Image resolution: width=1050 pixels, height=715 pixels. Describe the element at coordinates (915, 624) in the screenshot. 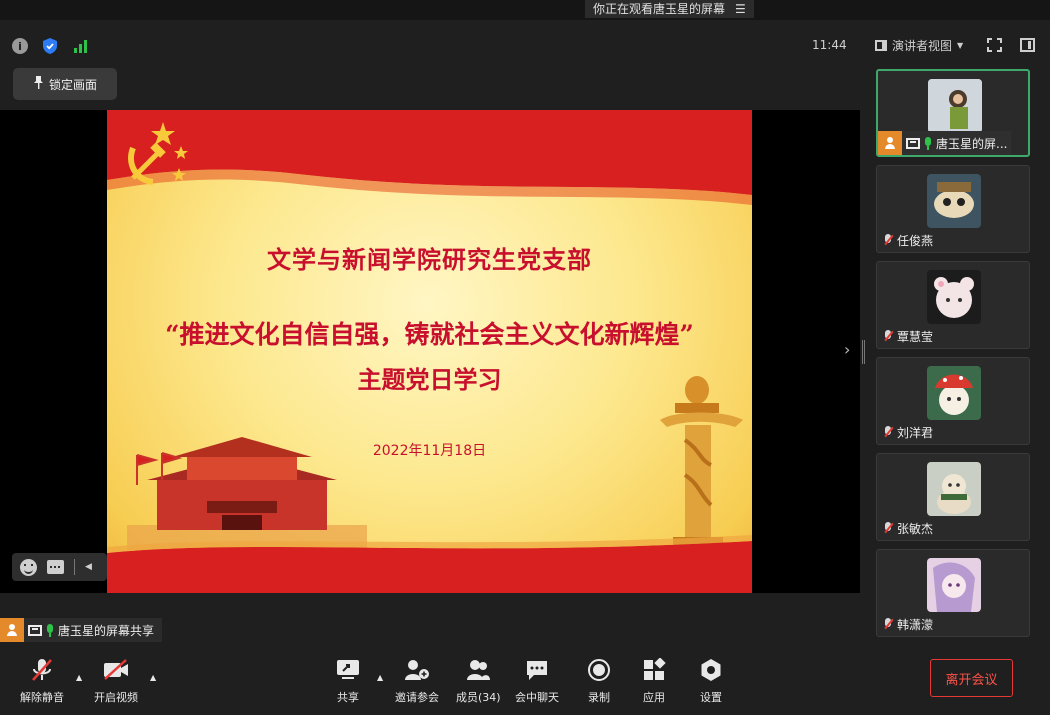

I see `participant-name: 韩潇濛` at that location.